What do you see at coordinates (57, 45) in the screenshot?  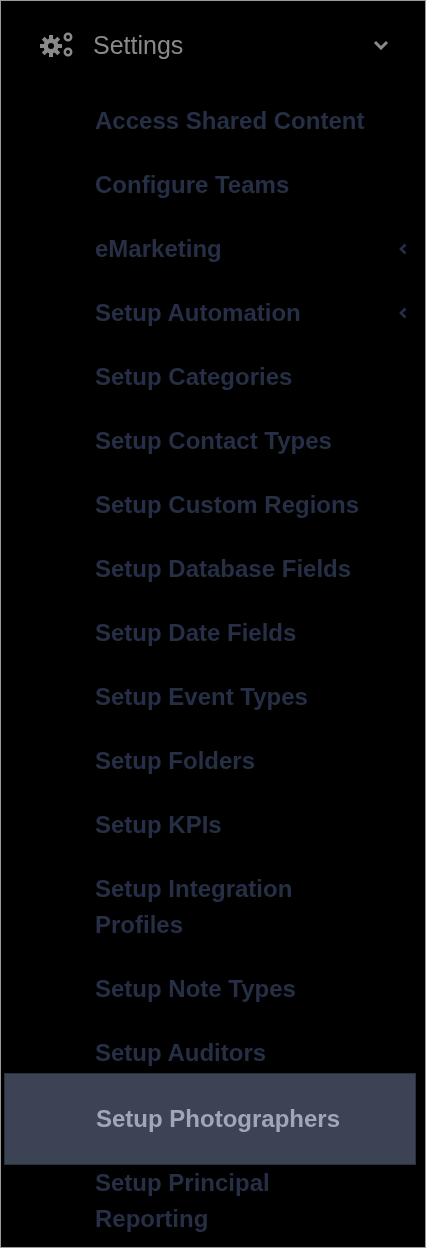 I see `gears-icon` at bounding box center [57, 45].